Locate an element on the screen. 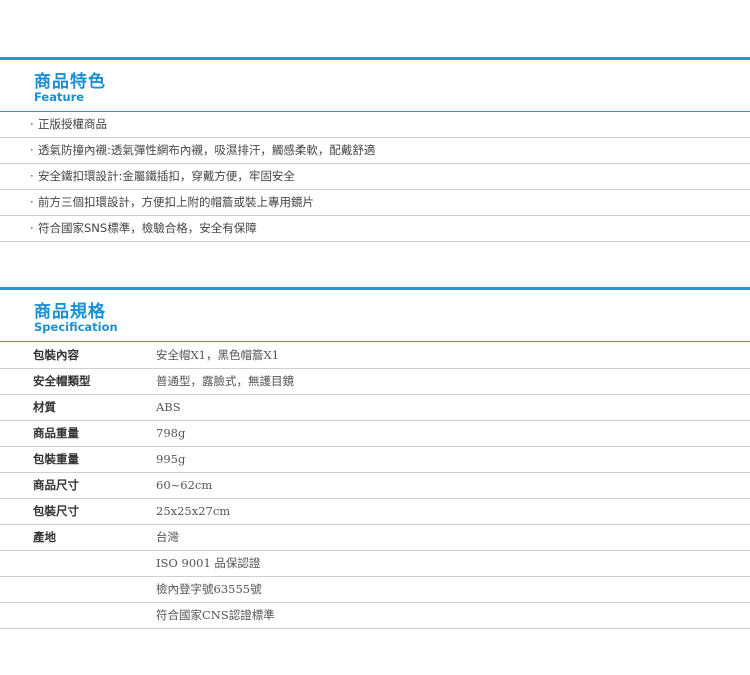 The image size is (750, 675). spec-header: 商品規格 Specification is located at coordinates (375, 316).